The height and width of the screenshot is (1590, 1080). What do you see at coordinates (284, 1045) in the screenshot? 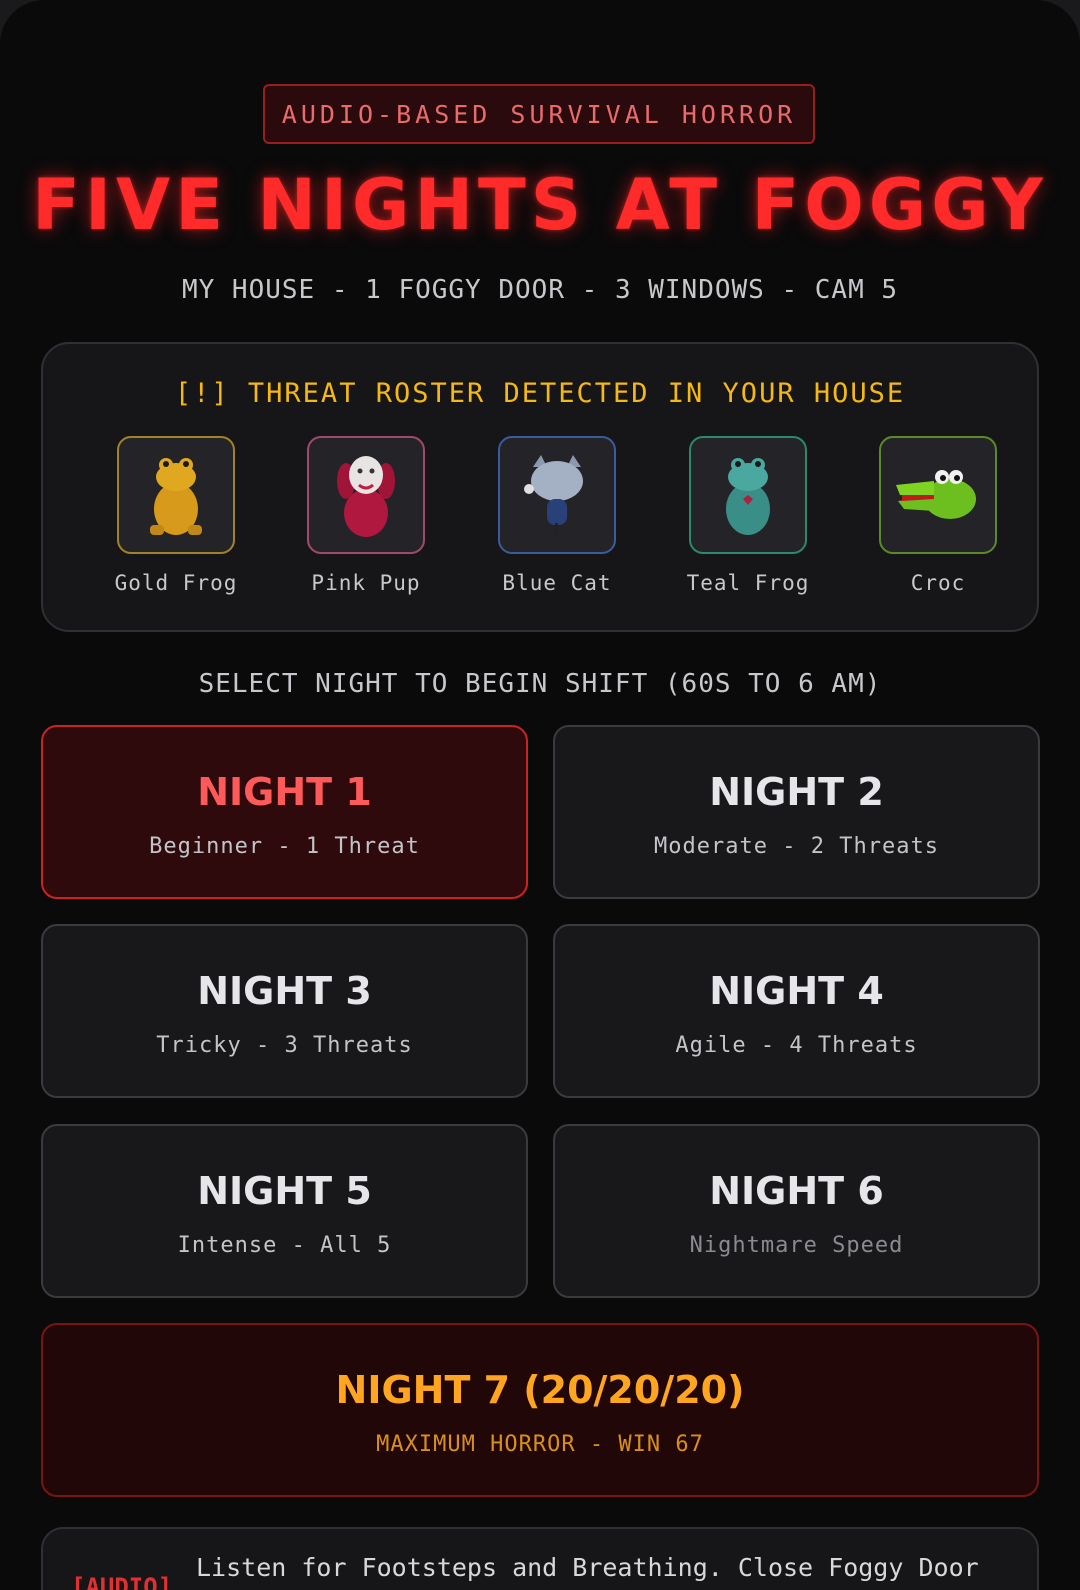
I see `night-description: Tricky - 3 Threats` at bounding box center [284, 1045].